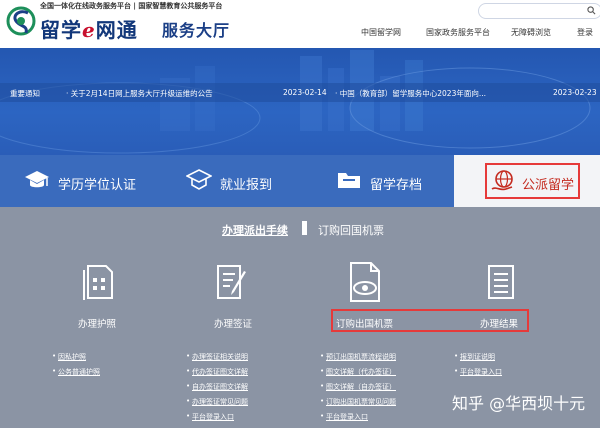  I want to click on site-name: 留学e网通, so click(89, 28).